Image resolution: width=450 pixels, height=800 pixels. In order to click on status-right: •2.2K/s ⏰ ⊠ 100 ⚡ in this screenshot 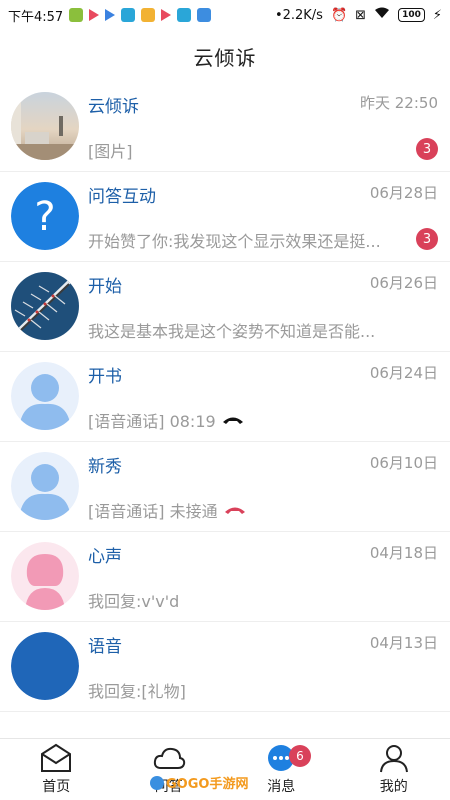, I will do `click(358, 15)`.